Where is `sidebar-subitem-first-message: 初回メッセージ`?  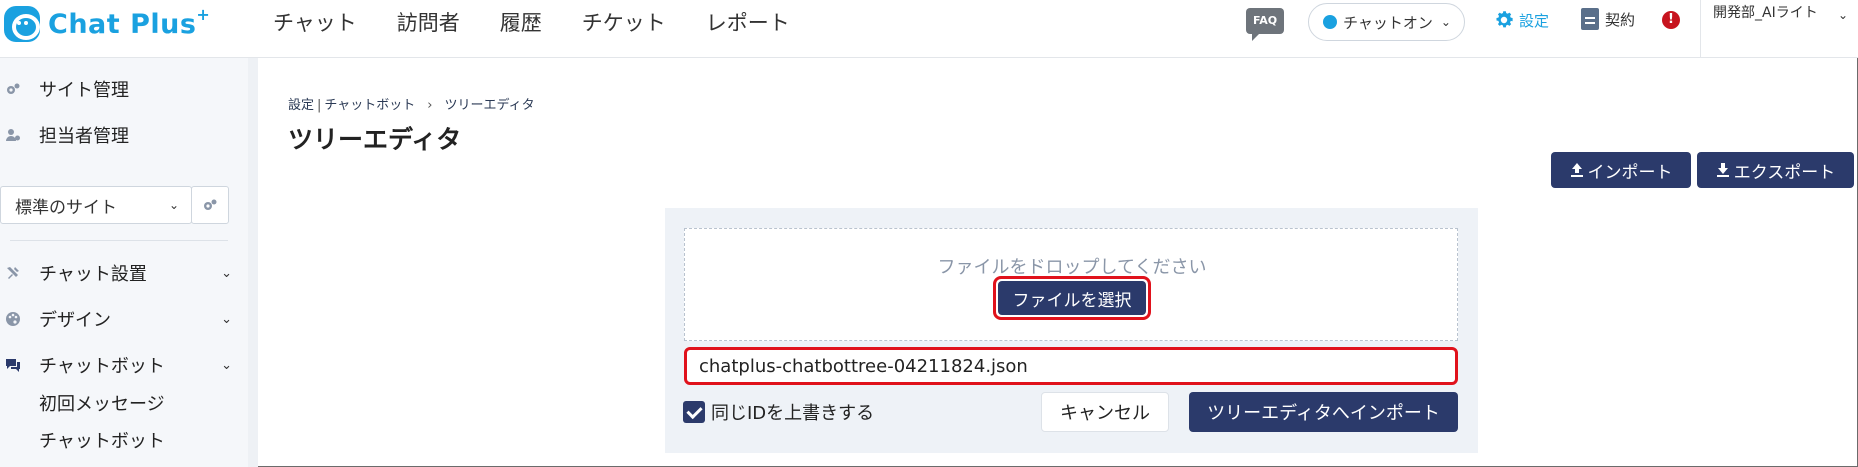 sidebar-subitem-first-message: 初回メッセージ is located at coordinates (102, 403).